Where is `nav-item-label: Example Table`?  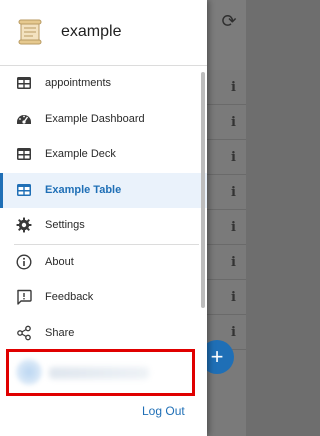
nav-item-label: Example Table is located at coordinates (83, 189).